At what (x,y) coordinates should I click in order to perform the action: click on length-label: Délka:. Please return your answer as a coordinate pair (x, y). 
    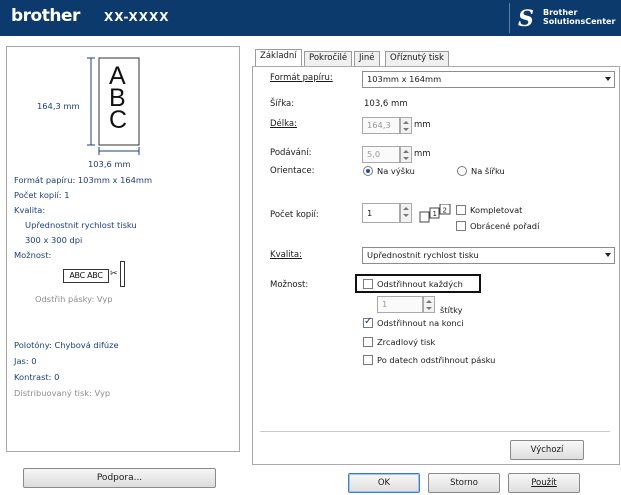
    Looking at the image, I should click on (283, 124).